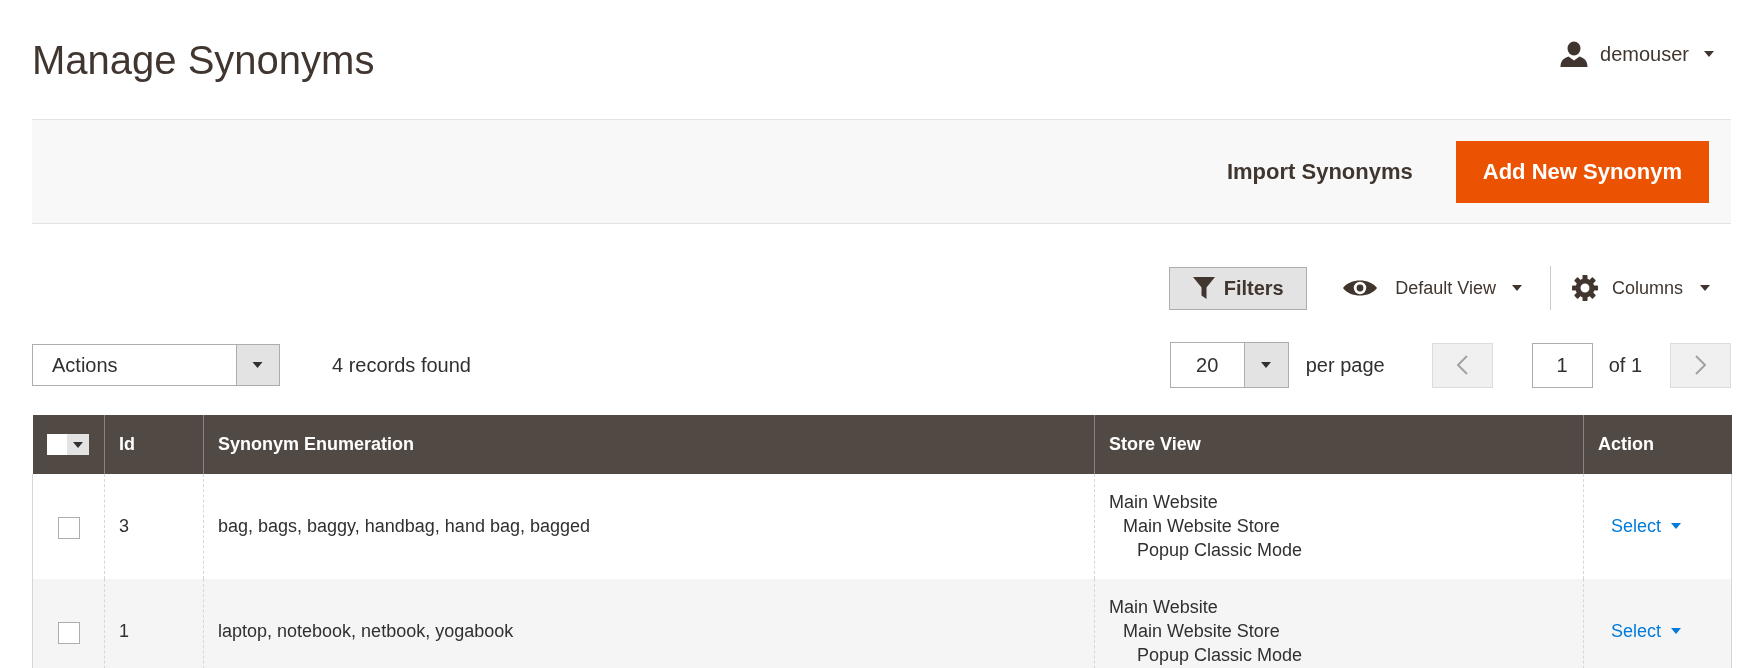 Image resolution: width=1739 pixels, height=668 pixels. What do you see at coordinates (1640, 288) in the screenshot?
I see `columns-menu: Columns` at bounding box center [1640, 288].